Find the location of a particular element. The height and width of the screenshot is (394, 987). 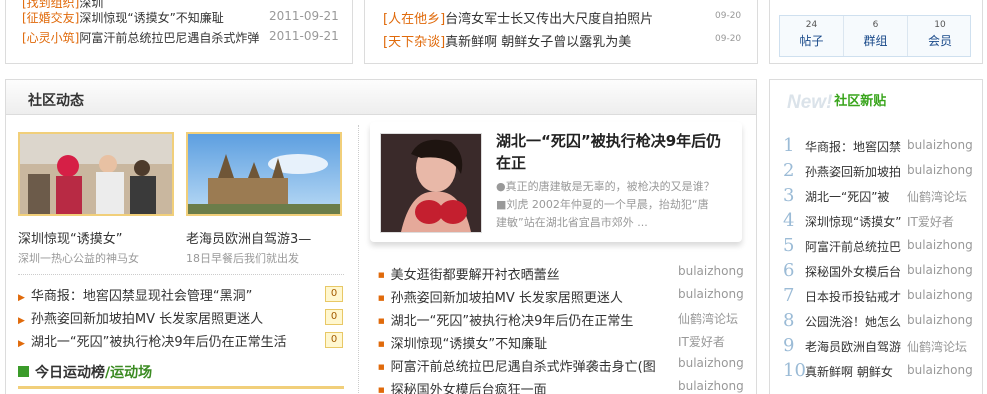

stat-groups: 6 群组 is located at coordinates (876, 36).